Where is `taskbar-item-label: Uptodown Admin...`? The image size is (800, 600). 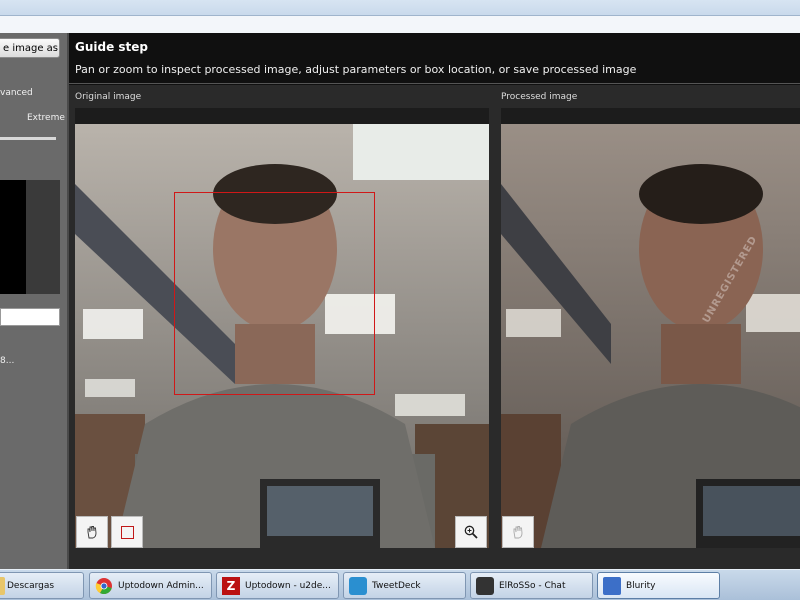
taskbar-item-label: Uptodown Admin... is located at coordinates (161, 585).